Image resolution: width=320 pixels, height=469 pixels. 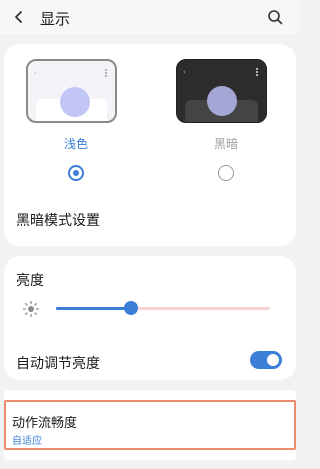 What do you see at coordinates (27, 441) in the screenshot?
I see `motion-smoothness-value: 自适应` at bounding box center [27, 441].